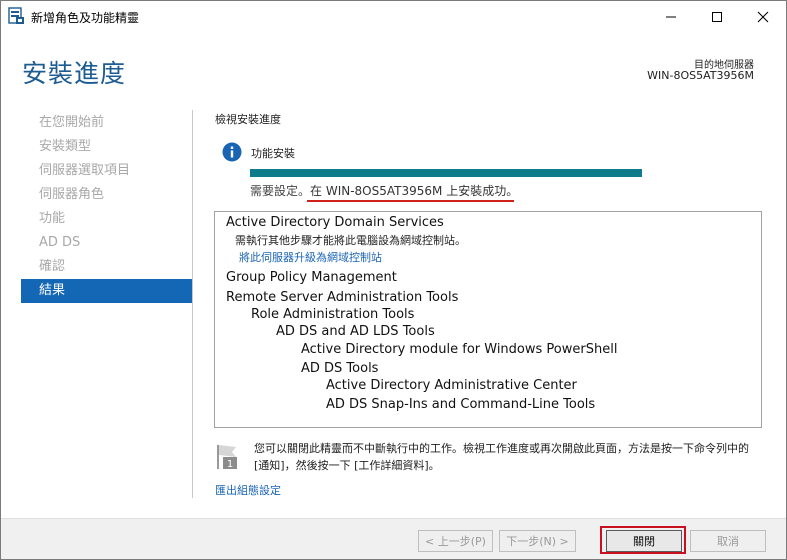  Describe the element at coordinates (537, 541) in the screenshot. I see `next-button: 下一步(N) >` at that location.